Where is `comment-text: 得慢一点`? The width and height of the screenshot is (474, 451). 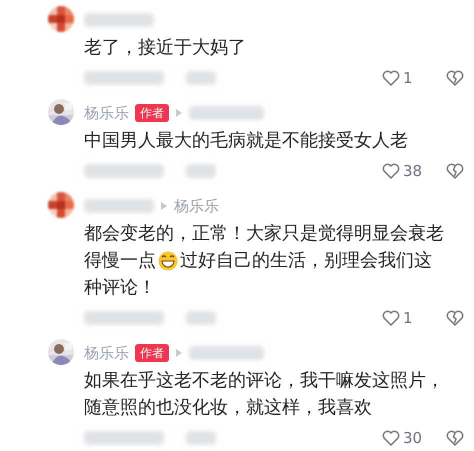
comment-text: 得慢一点 is located at coordinates (120, 261).